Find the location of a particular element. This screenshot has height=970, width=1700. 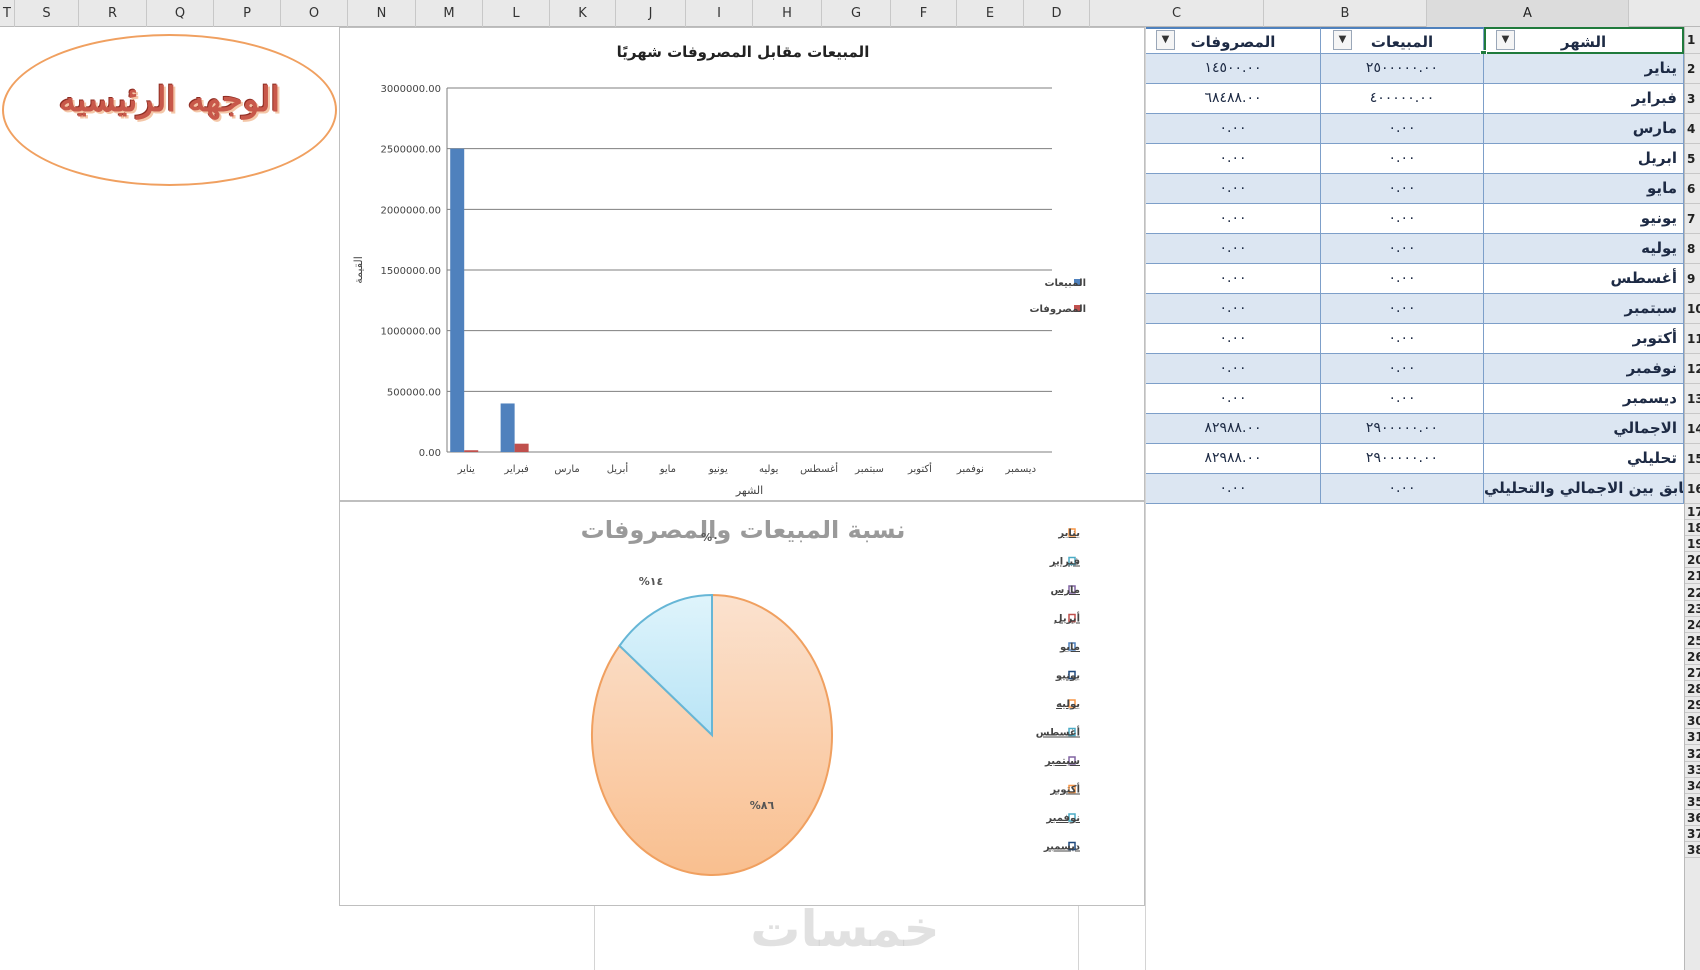

row-header: 2 is located at coordinates (1692, 69).